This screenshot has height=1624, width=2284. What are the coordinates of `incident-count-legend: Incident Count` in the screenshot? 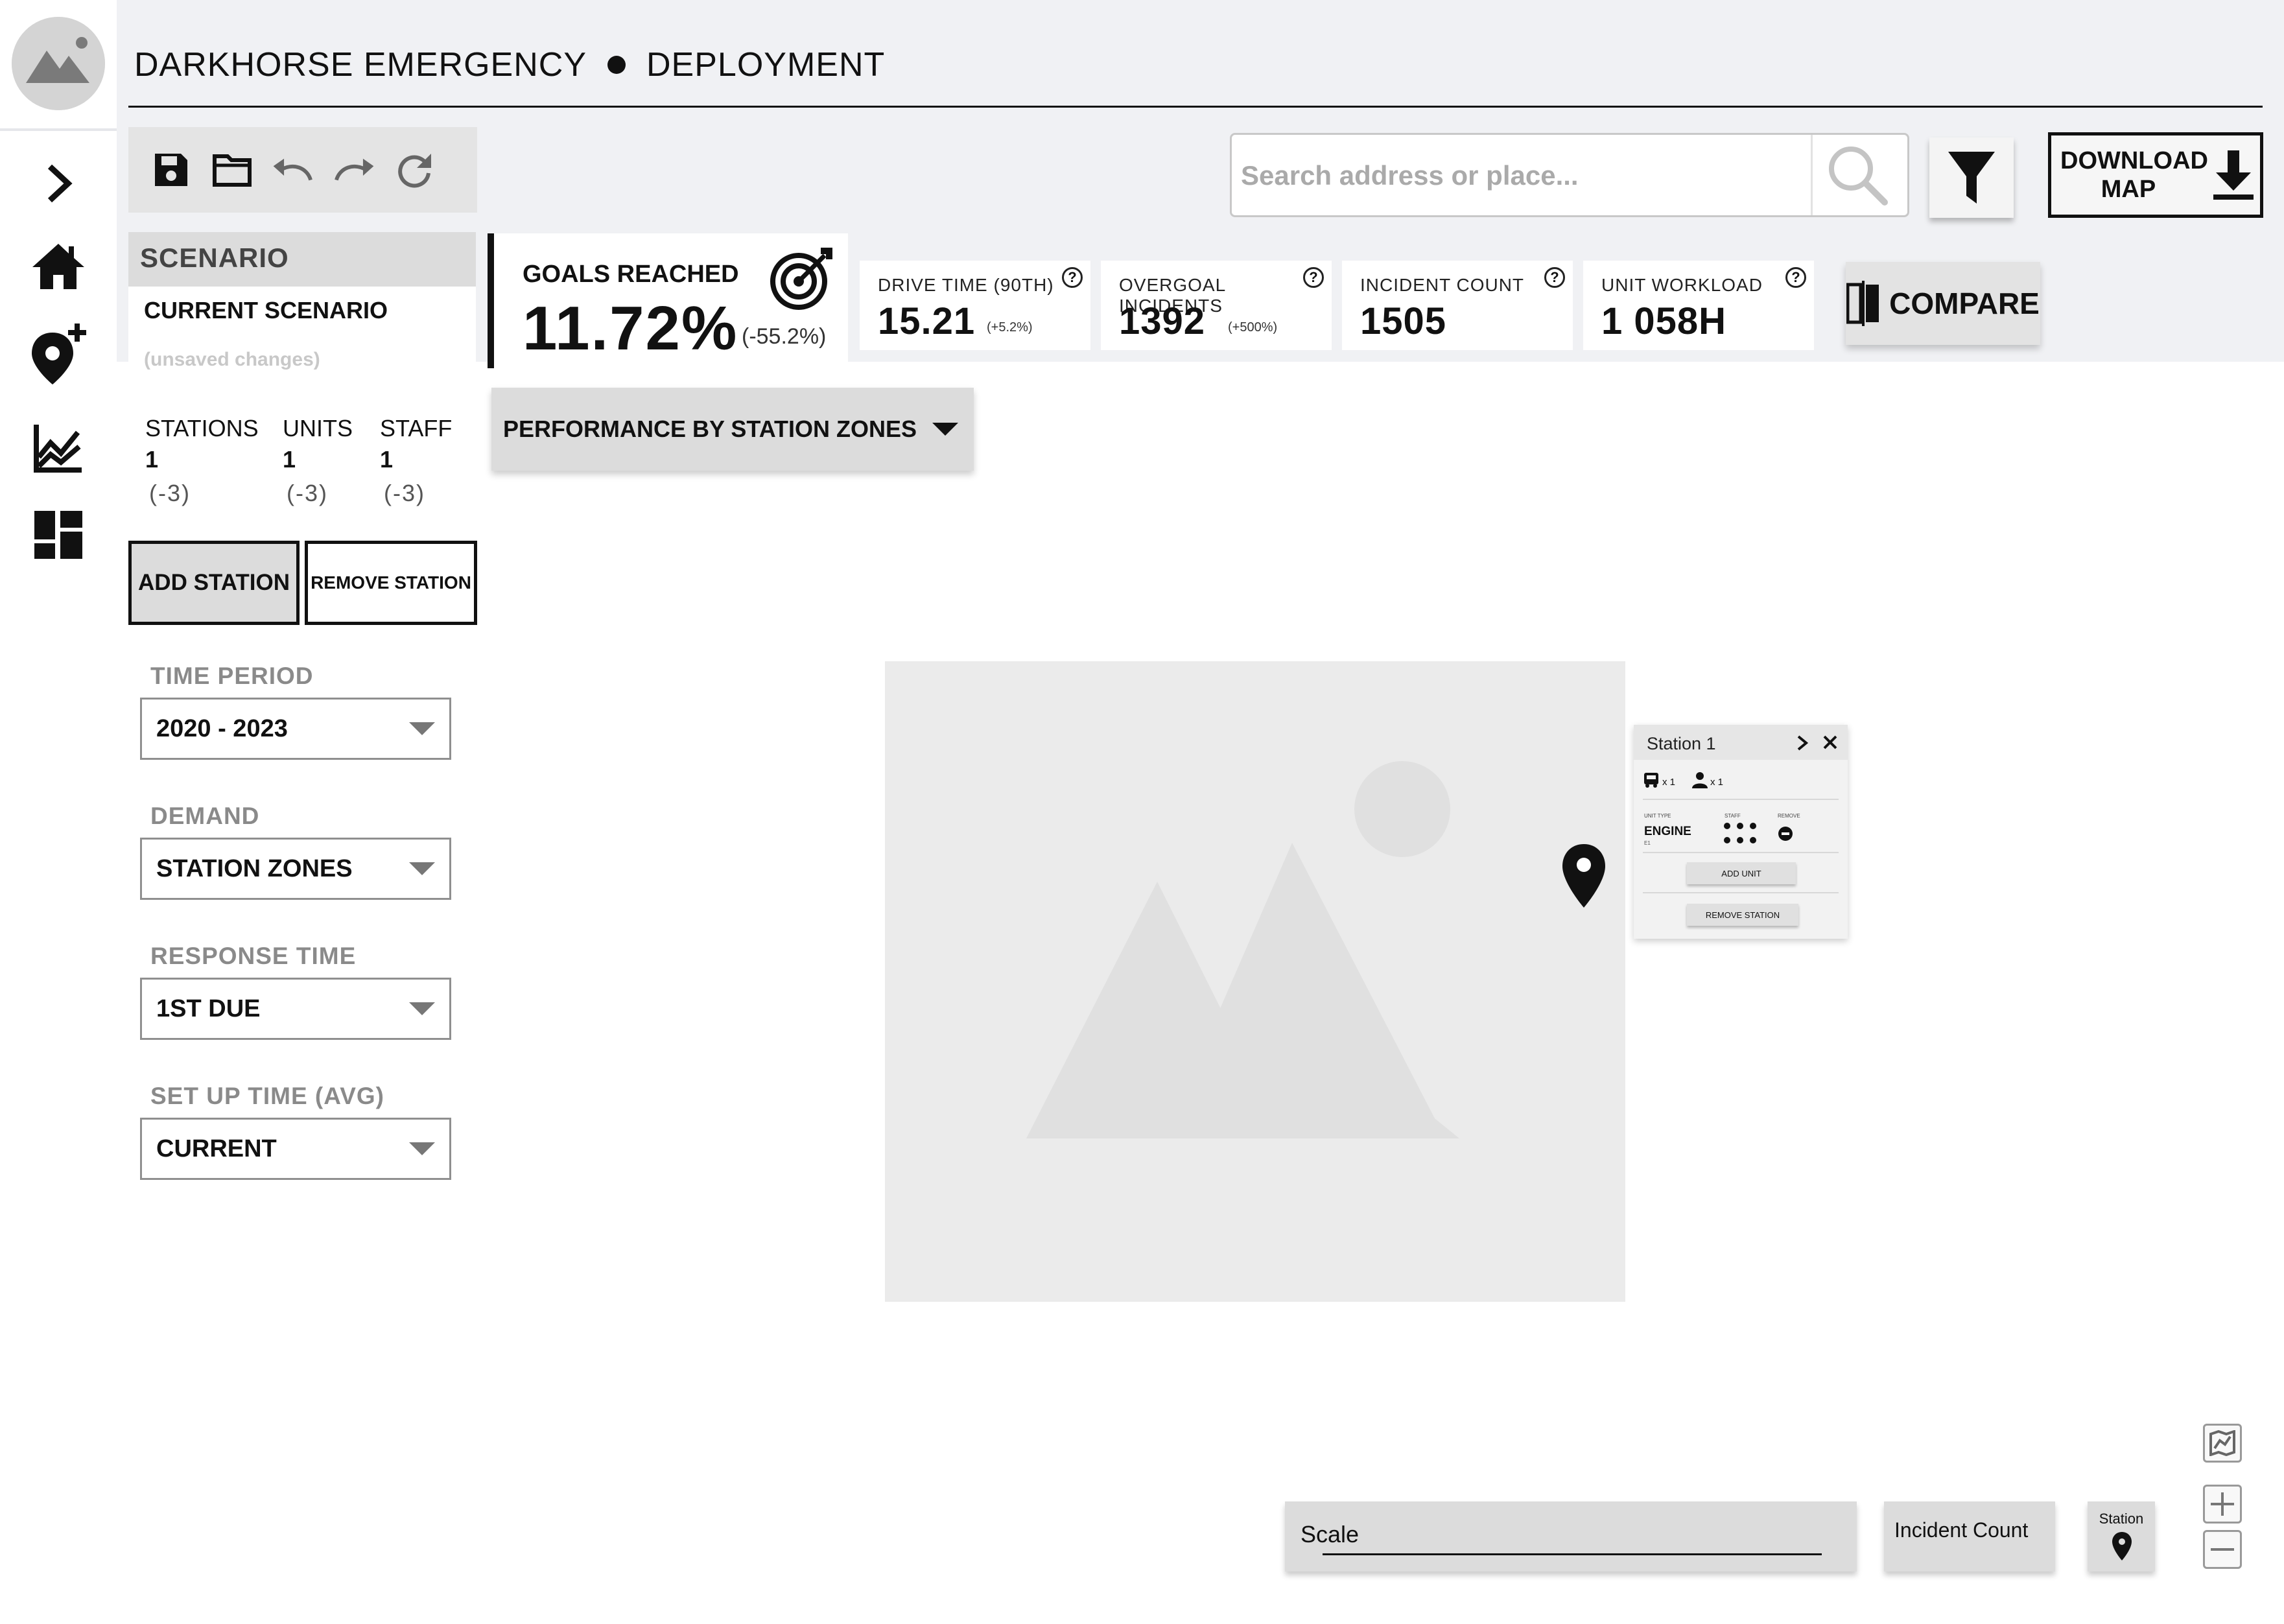 It's located at (1969, 1536).